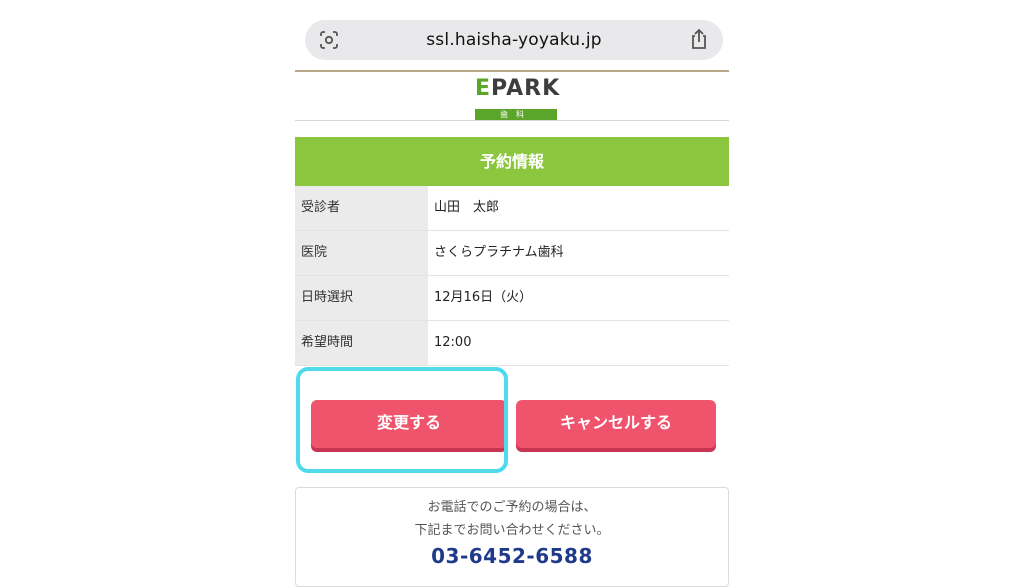 Image resolution: width=1024 pixels, height=587 pixels. I want to click on info-label: 受診者, so click(361, 208).